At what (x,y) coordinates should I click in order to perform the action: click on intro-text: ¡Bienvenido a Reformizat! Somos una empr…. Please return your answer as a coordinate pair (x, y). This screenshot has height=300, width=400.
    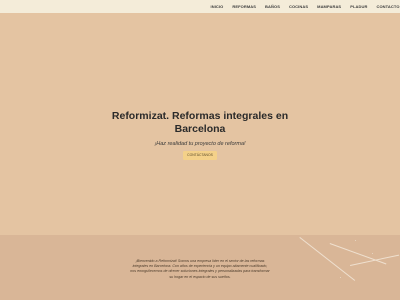
    Looking at the image, I should click on (200, 269).